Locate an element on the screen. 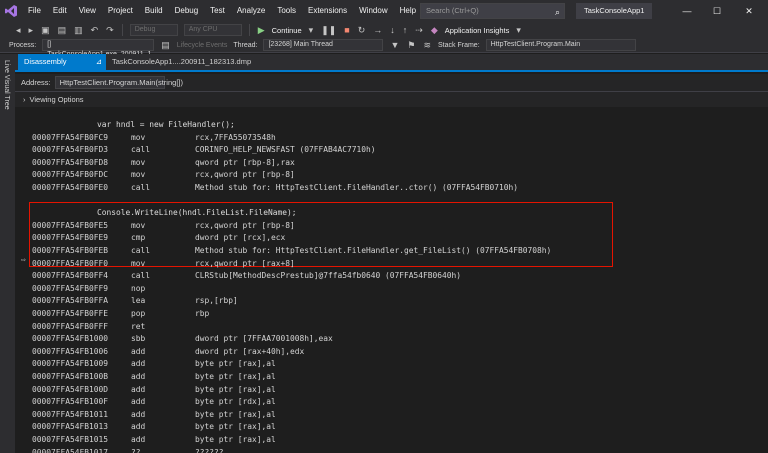  disassembly-line: 00007FFA54FB0FFE pop rbp is located at coordinates (390, 313).